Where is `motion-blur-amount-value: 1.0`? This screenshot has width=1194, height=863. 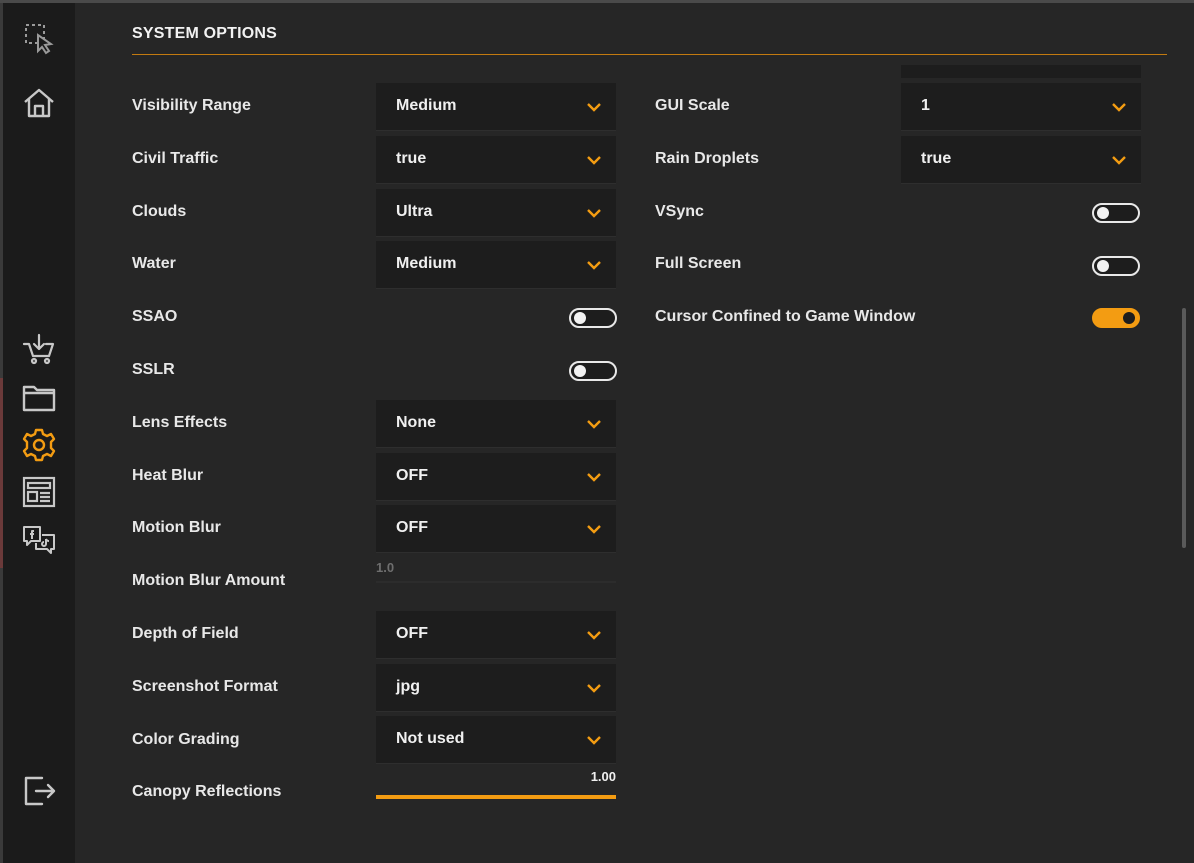
motion-blur-amount-value: 1.0 is located at coordinates (385, 567).